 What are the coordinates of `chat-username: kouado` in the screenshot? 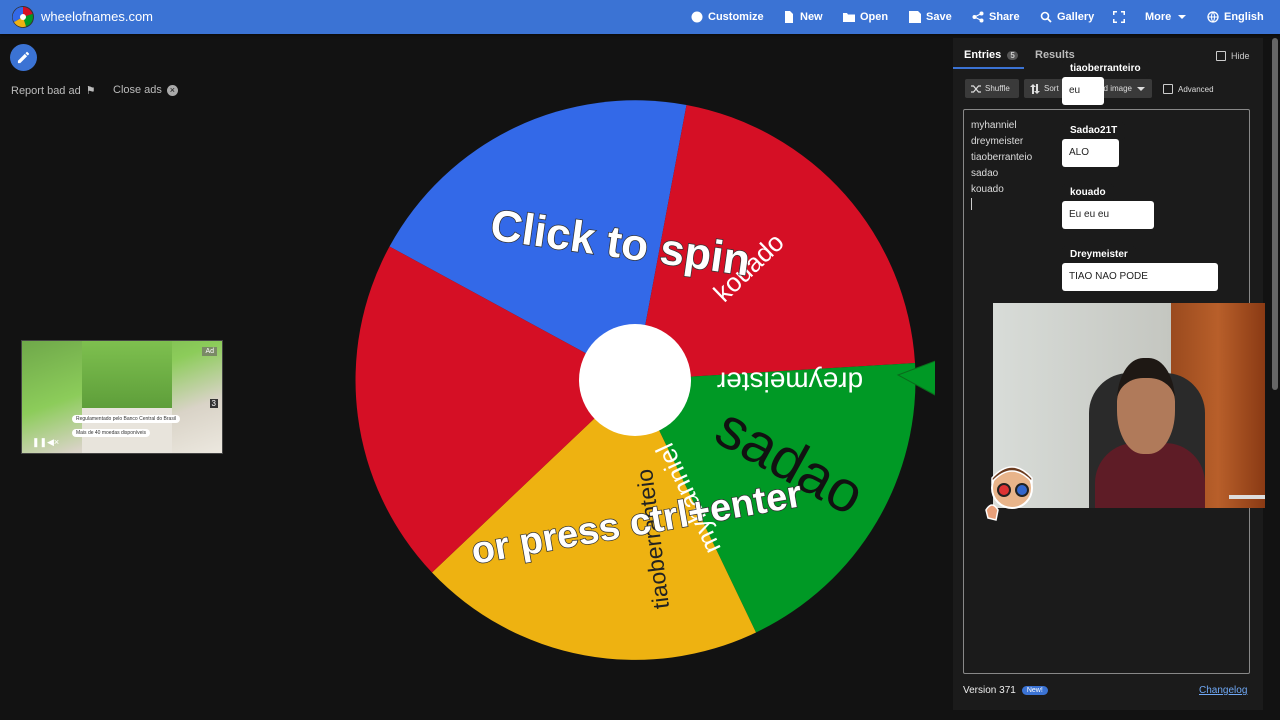 It's located at (1088, 193).